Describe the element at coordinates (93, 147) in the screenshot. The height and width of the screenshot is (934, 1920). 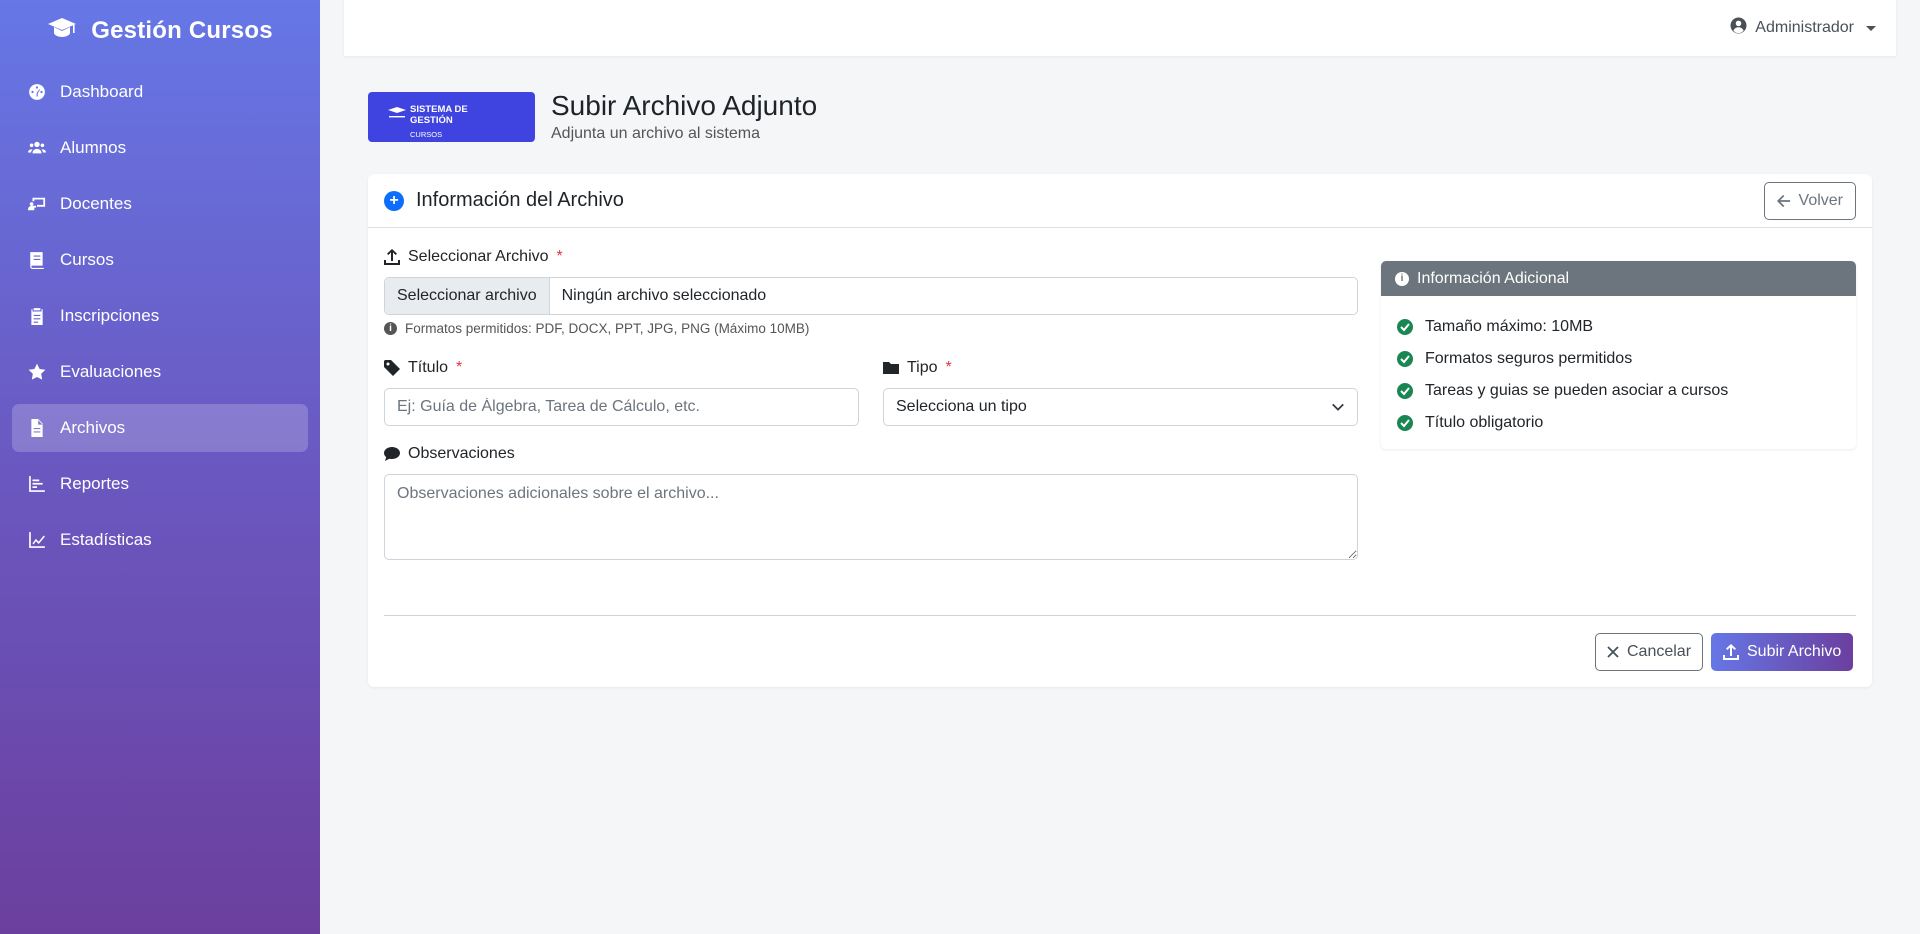
I see `sidebar-item-label: Alumnos` at that location.